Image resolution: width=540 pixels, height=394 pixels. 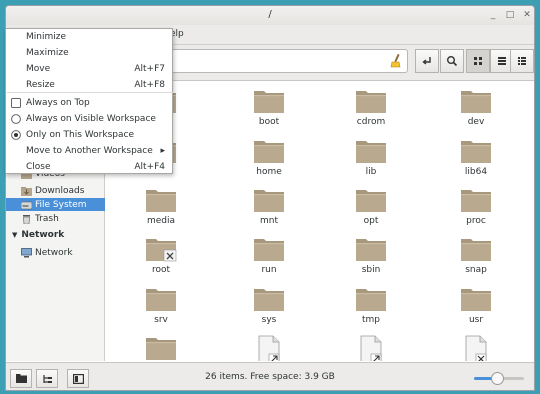 What do you see at coordinates (371, 172) in the screenshot?
I see `file-name: lib` at bounding box center [371, 172].